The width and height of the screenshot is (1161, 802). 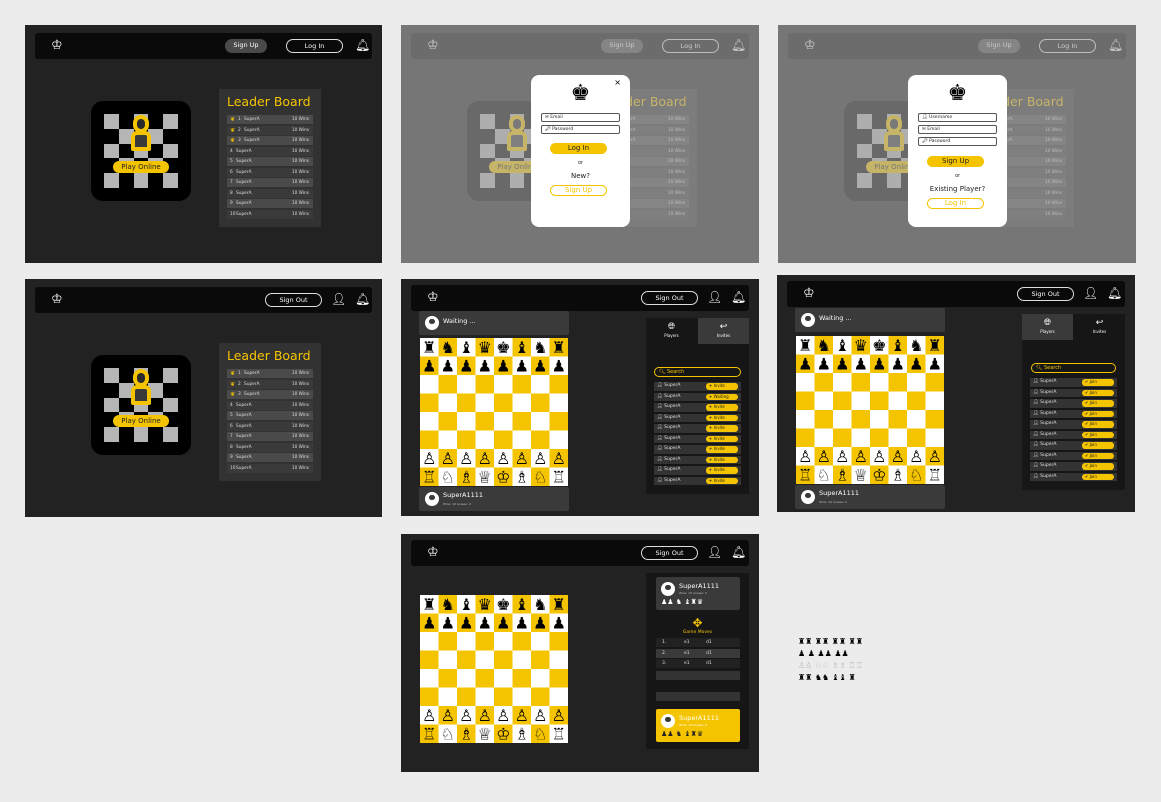 I want to click on password-field: 🔑︎ Password, so click(x=580, y=129).